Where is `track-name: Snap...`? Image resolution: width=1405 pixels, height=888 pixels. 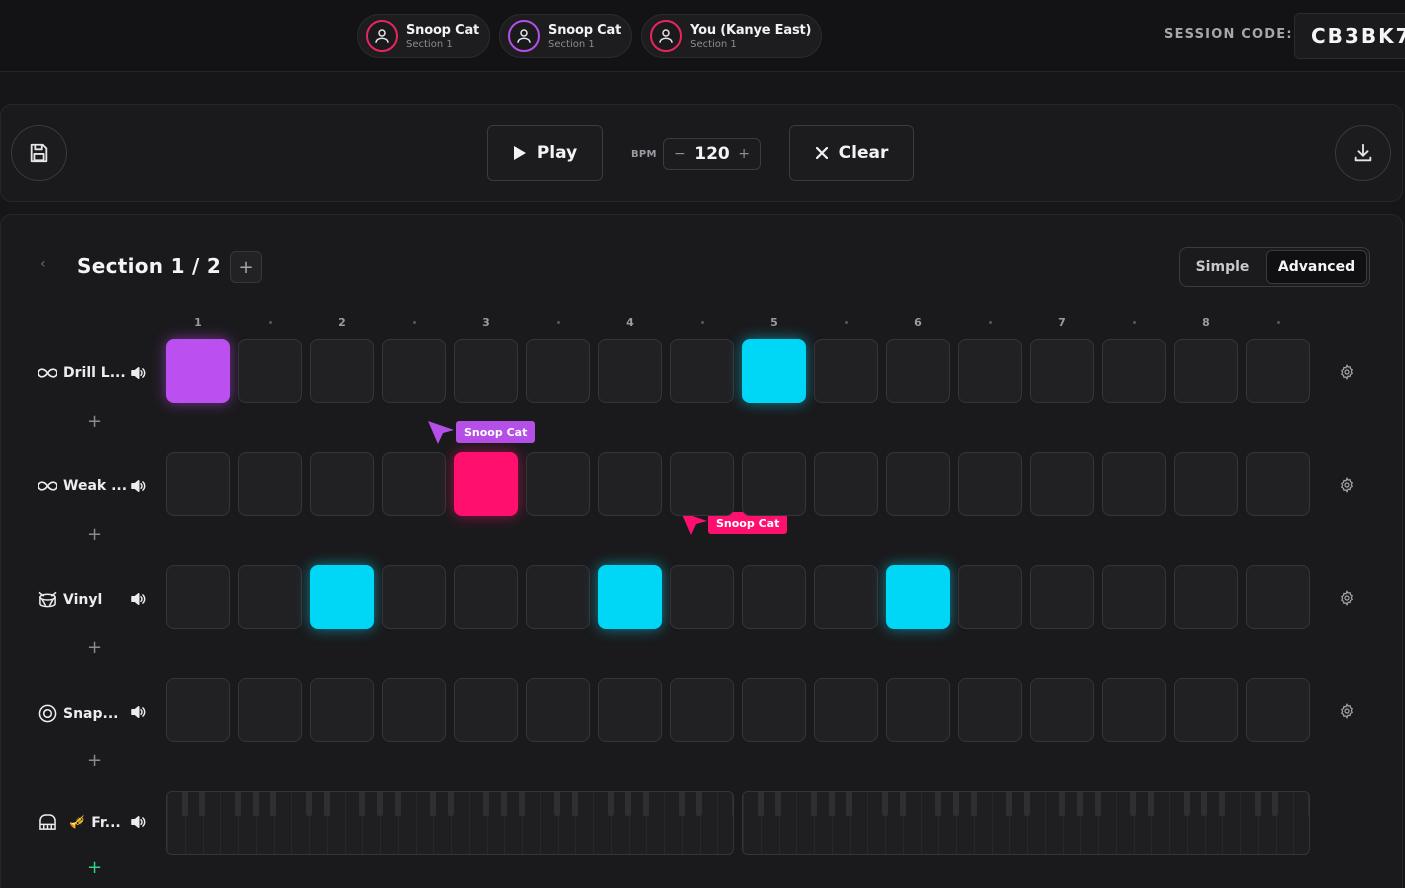 track-name: Snap... is located at coordinates (78, 713).